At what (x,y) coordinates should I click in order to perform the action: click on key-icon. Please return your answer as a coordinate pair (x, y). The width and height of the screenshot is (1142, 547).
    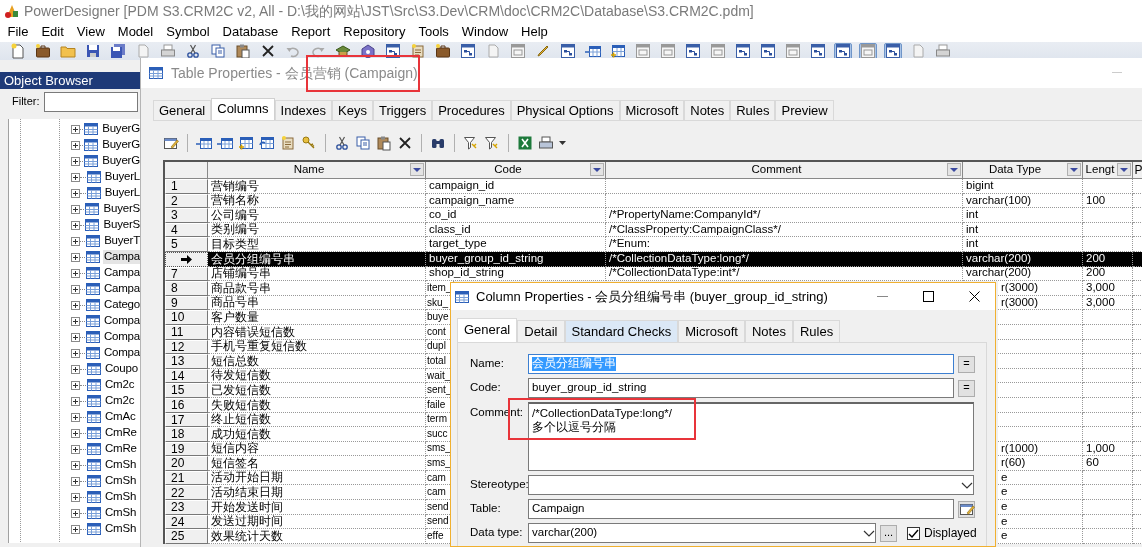
    Looking at the image, I should click on (309, 142).